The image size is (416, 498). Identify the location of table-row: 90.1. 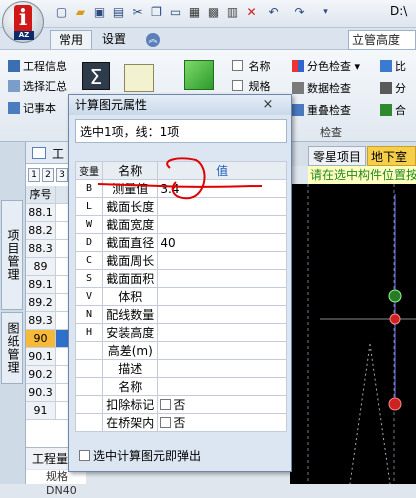
(41, 357).